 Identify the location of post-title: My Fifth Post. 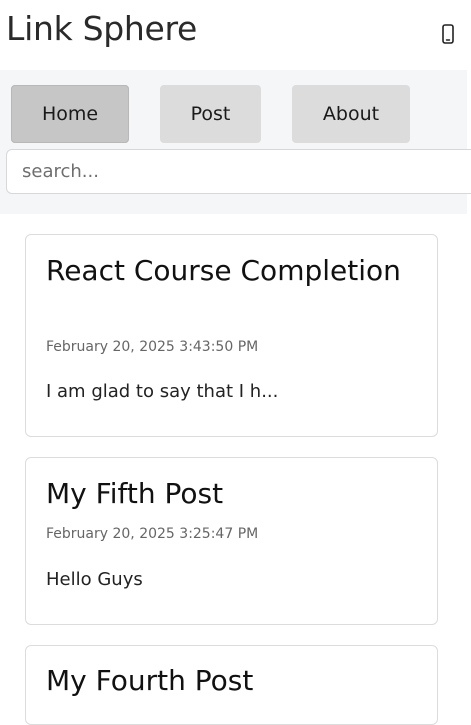
(135, 493).